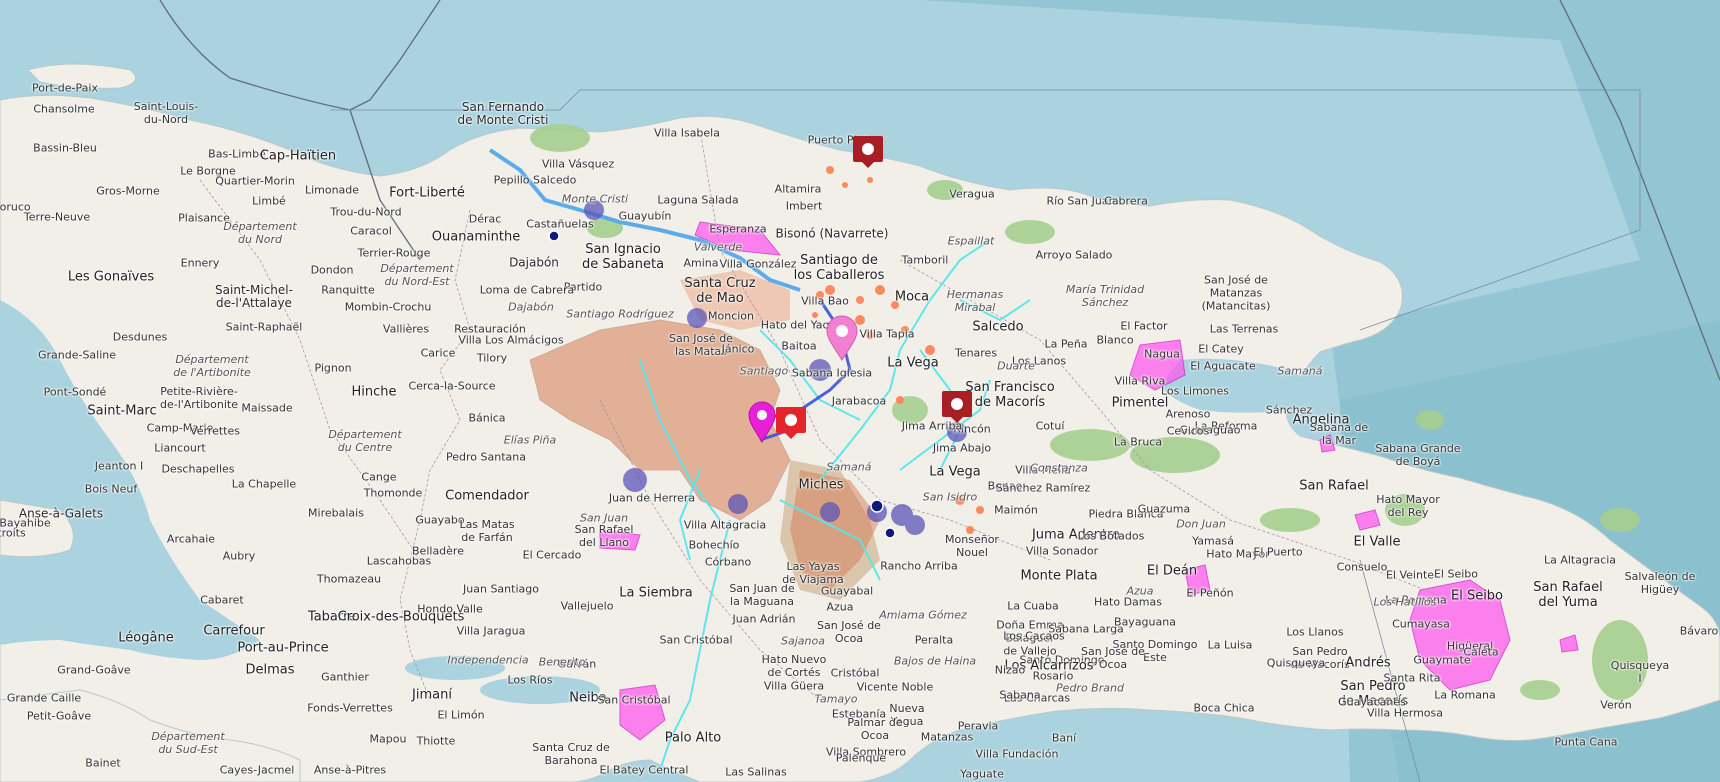  I want to click on place-label: Monte Plata, so click(1059, 576).